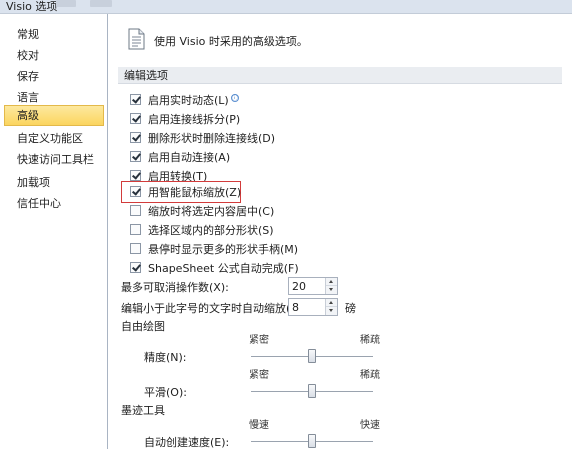  Describe the element at coordinates (54, 138) in the screenshot. I see `nav-item-customize-ribbon: 自定义功能区` at that location.